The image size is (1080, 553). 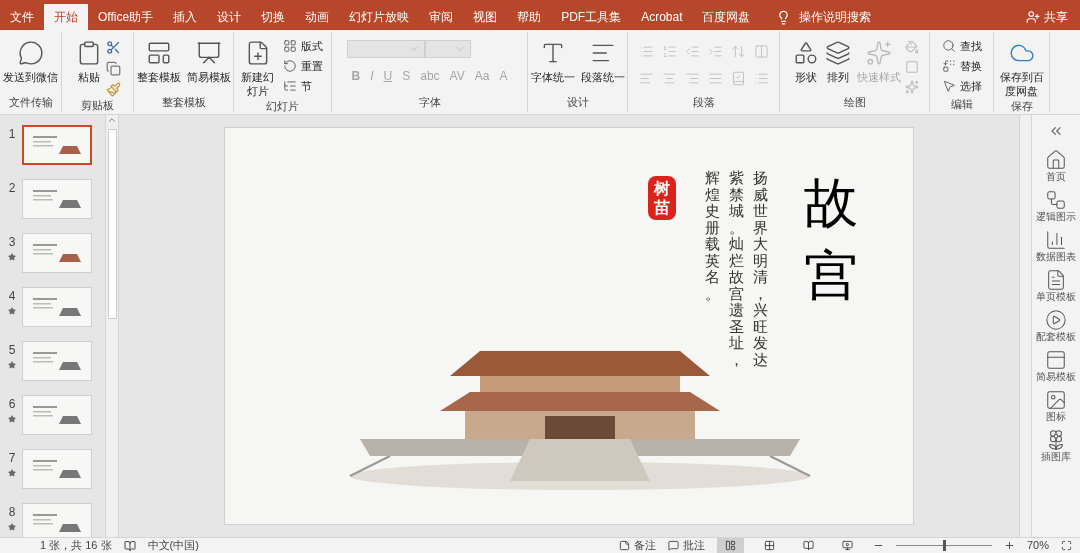 What do you see at coordinates (447, 49) in the screenshot?
I see `font-size-field` at bounding box center [447, 49].